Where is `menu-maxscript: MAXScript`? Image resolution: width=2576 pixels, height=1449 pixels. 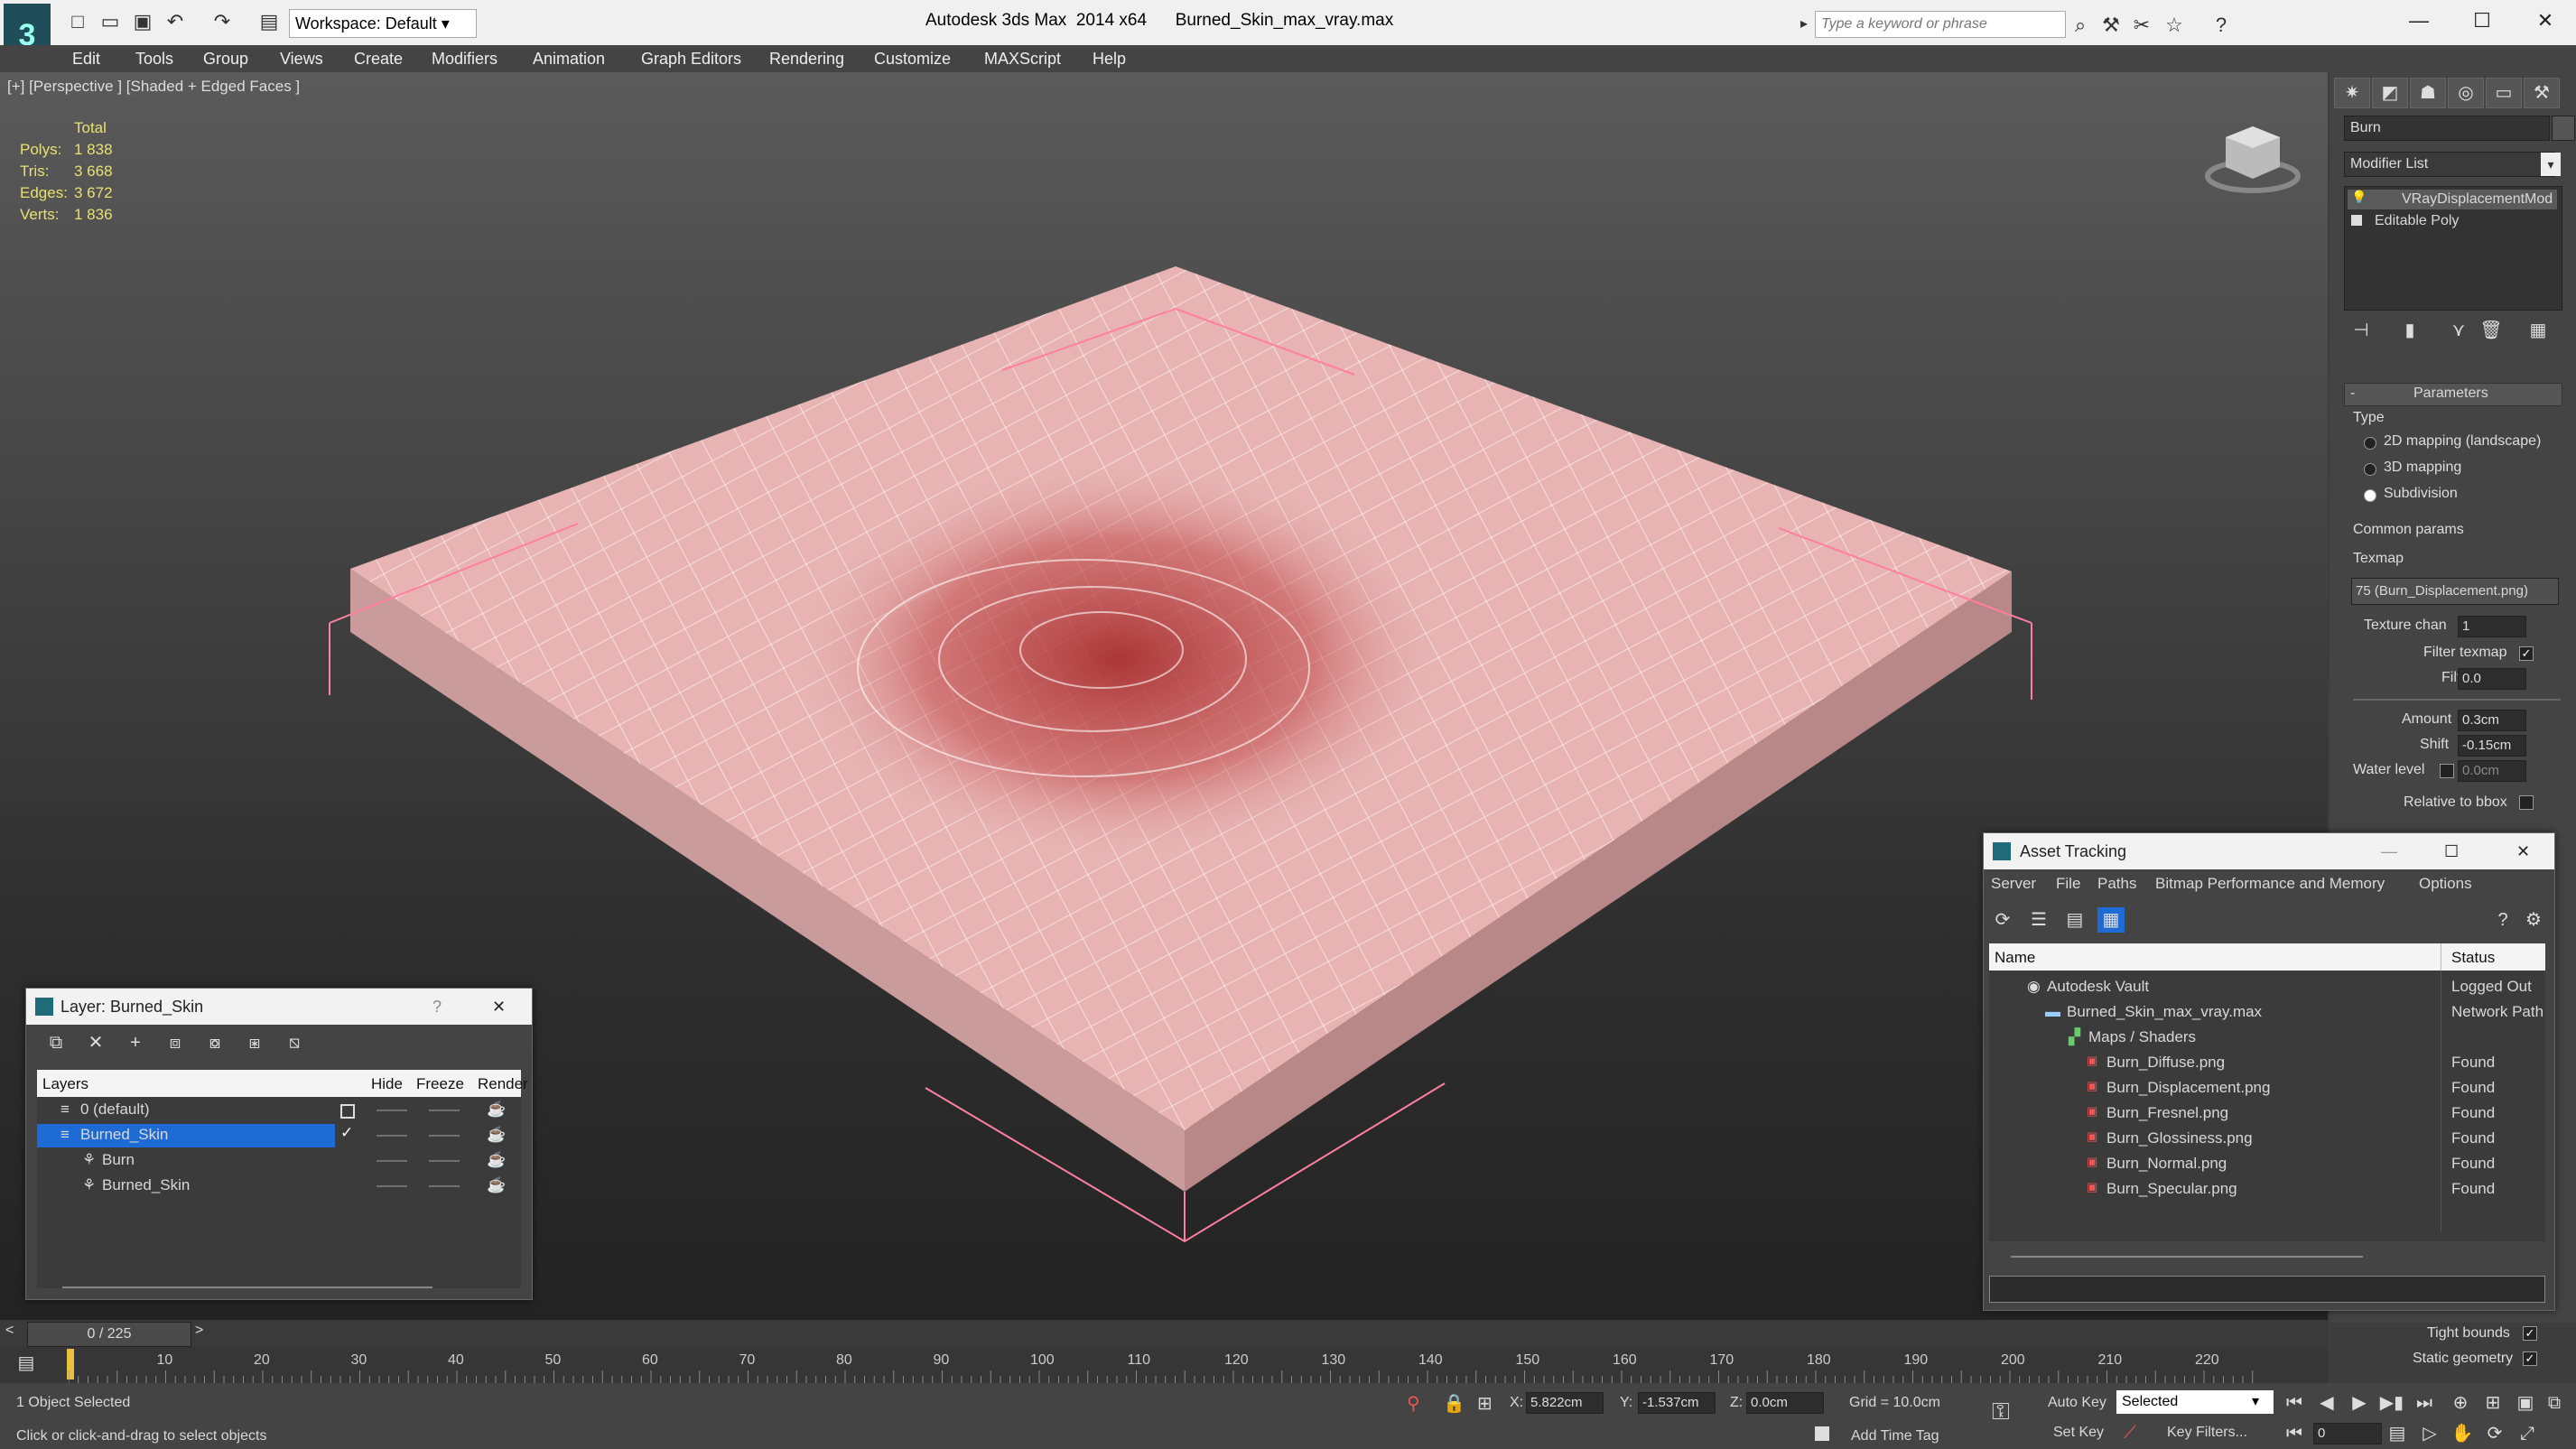 menu-maxscript: MAXScript is located at coordinates (1022, 58).